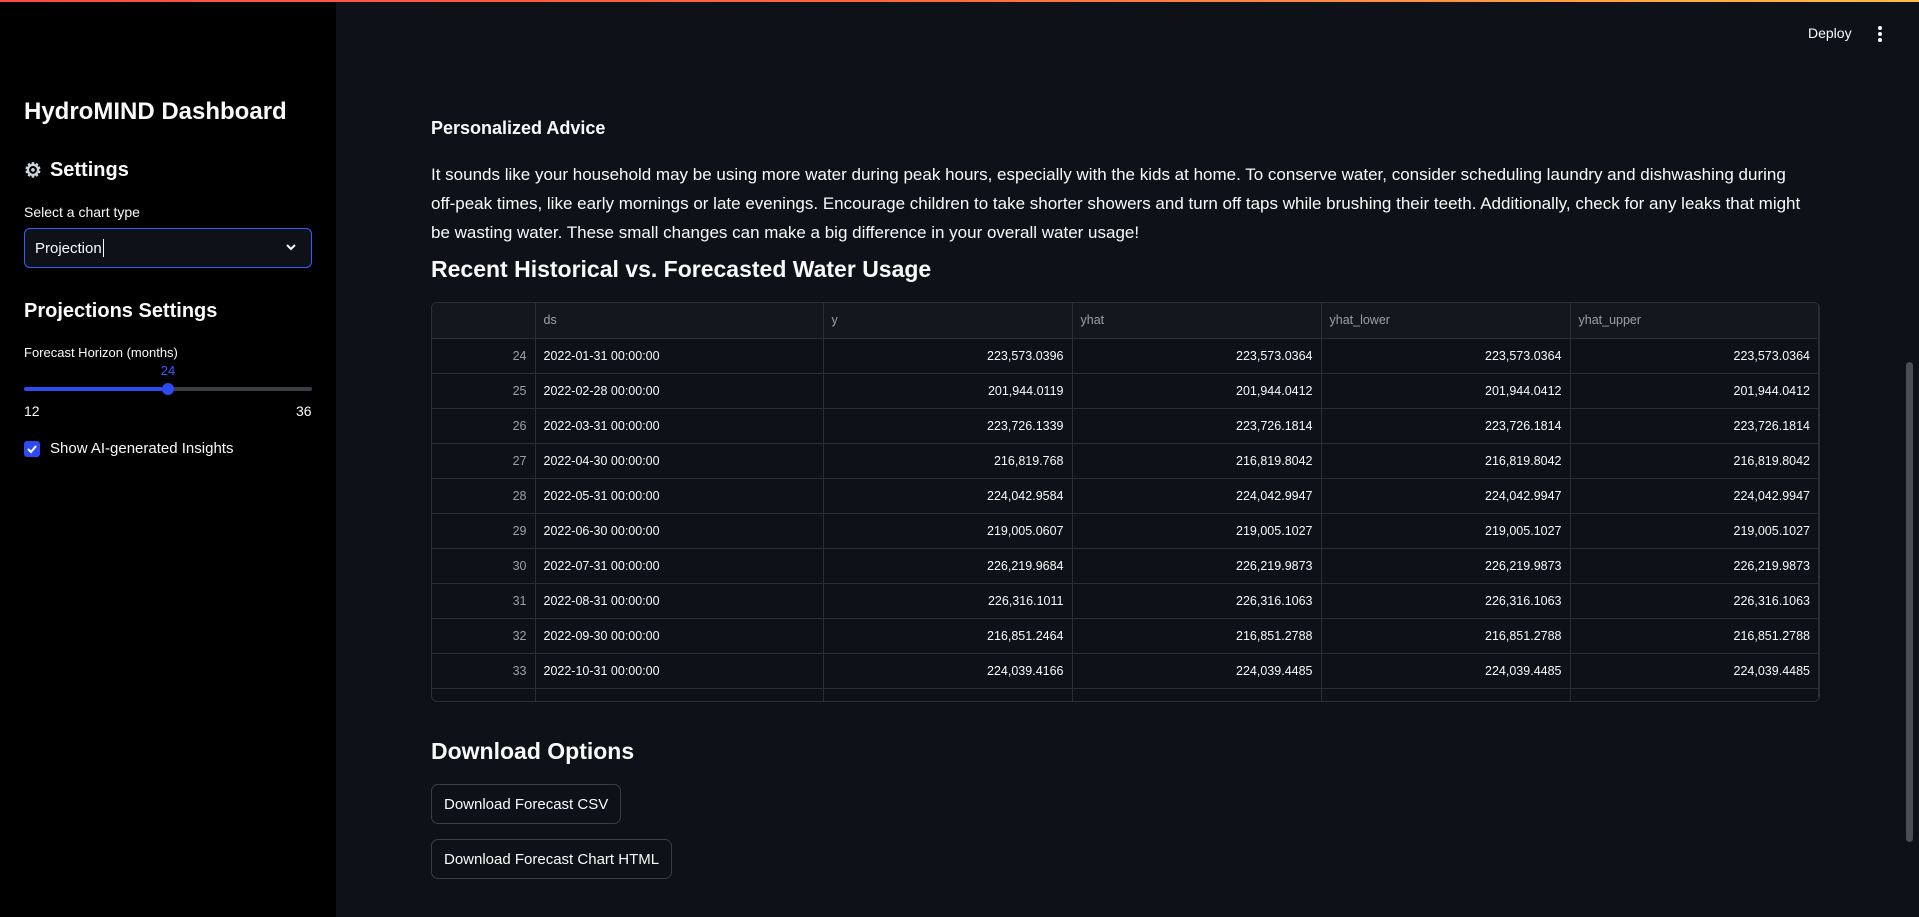  Describe the element at coordinates (948, 426) in the screenshot. I see `table-cell: 223,726.1339` at that location.